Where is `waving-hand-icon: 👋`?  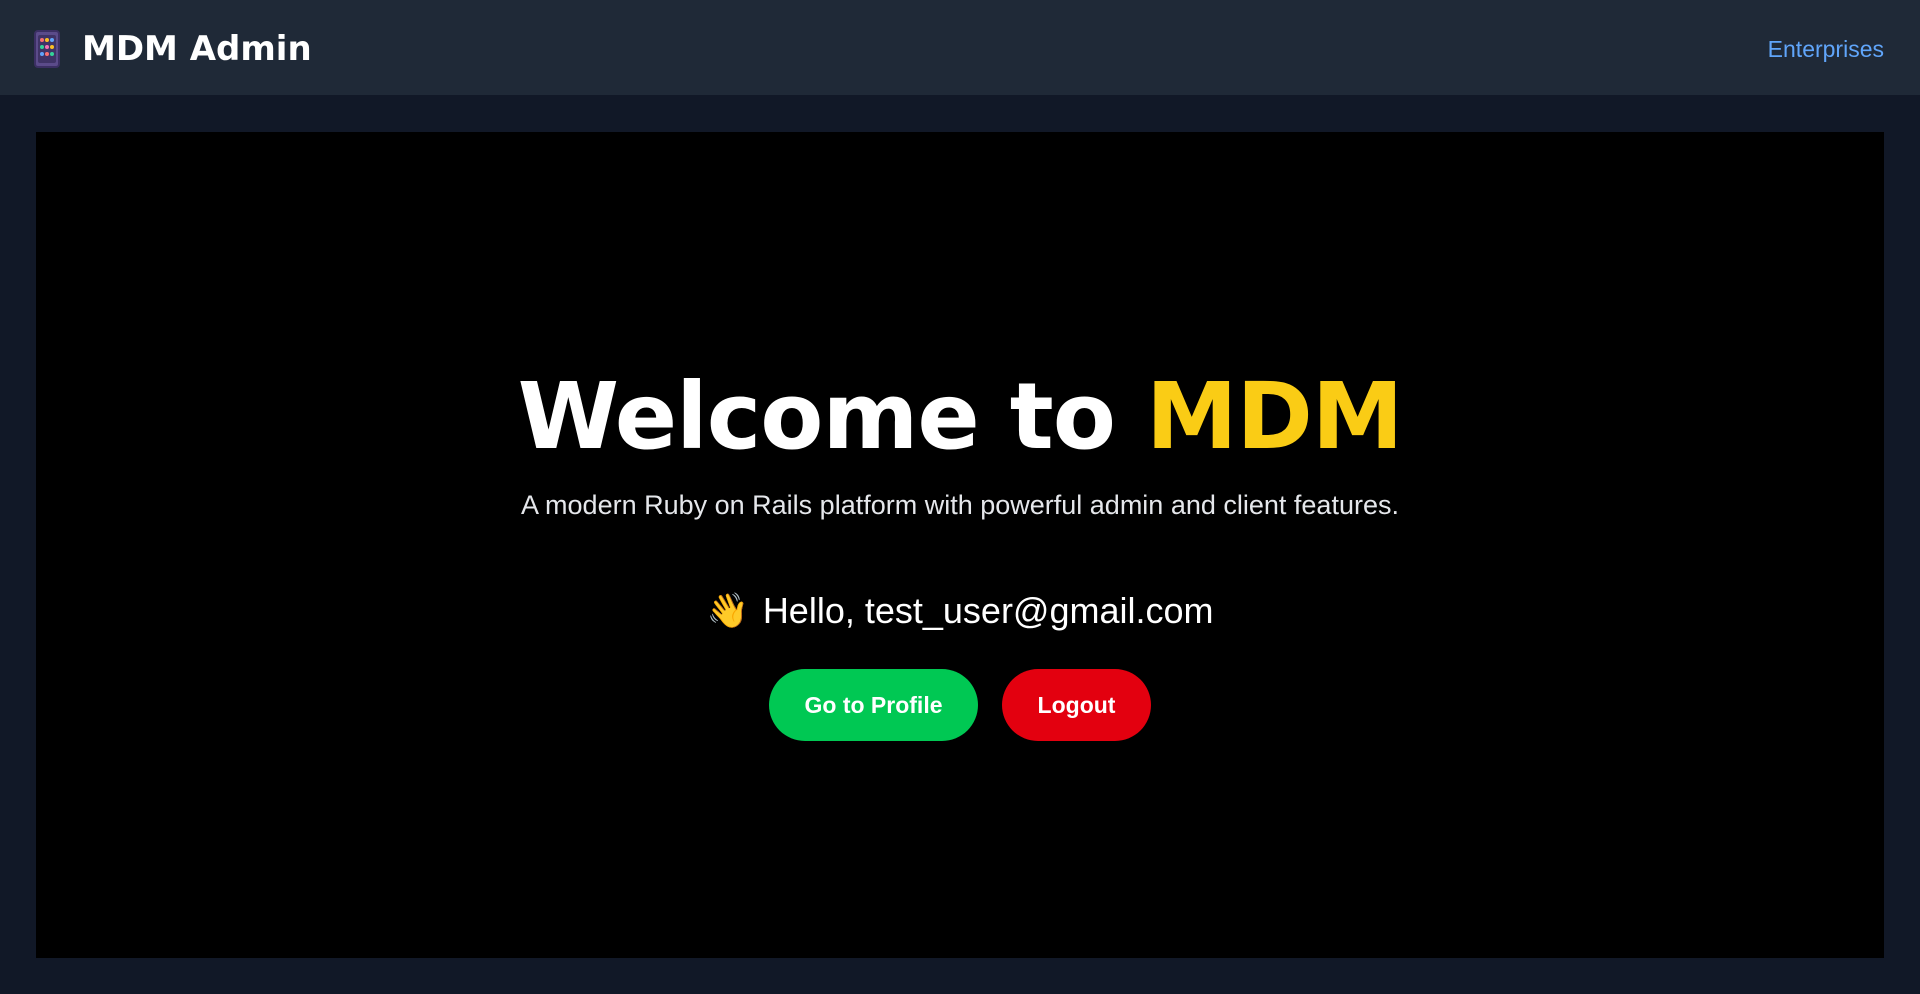
waving-hand-icon: 👋 is located at coordinates (727, 611).